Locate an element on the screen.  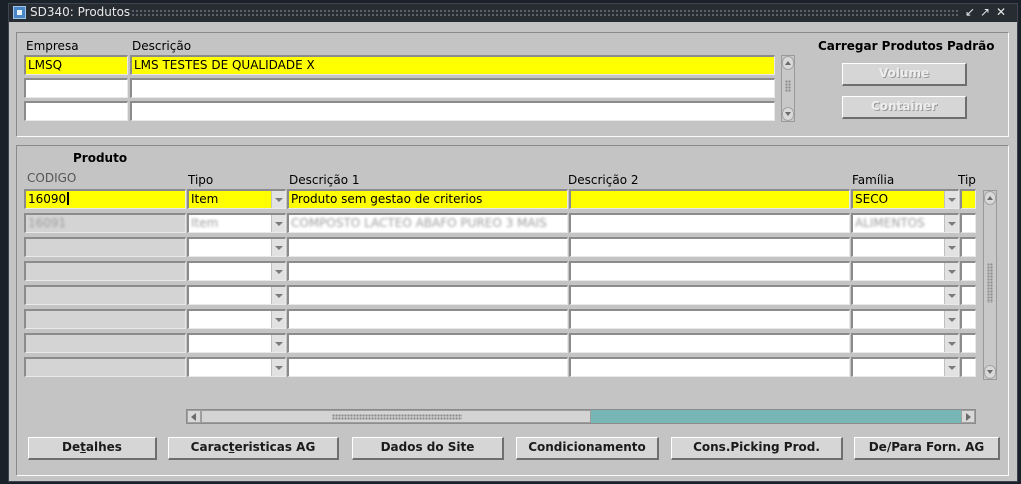
close-icon: ✕ is located at coordinates (1001, 12).